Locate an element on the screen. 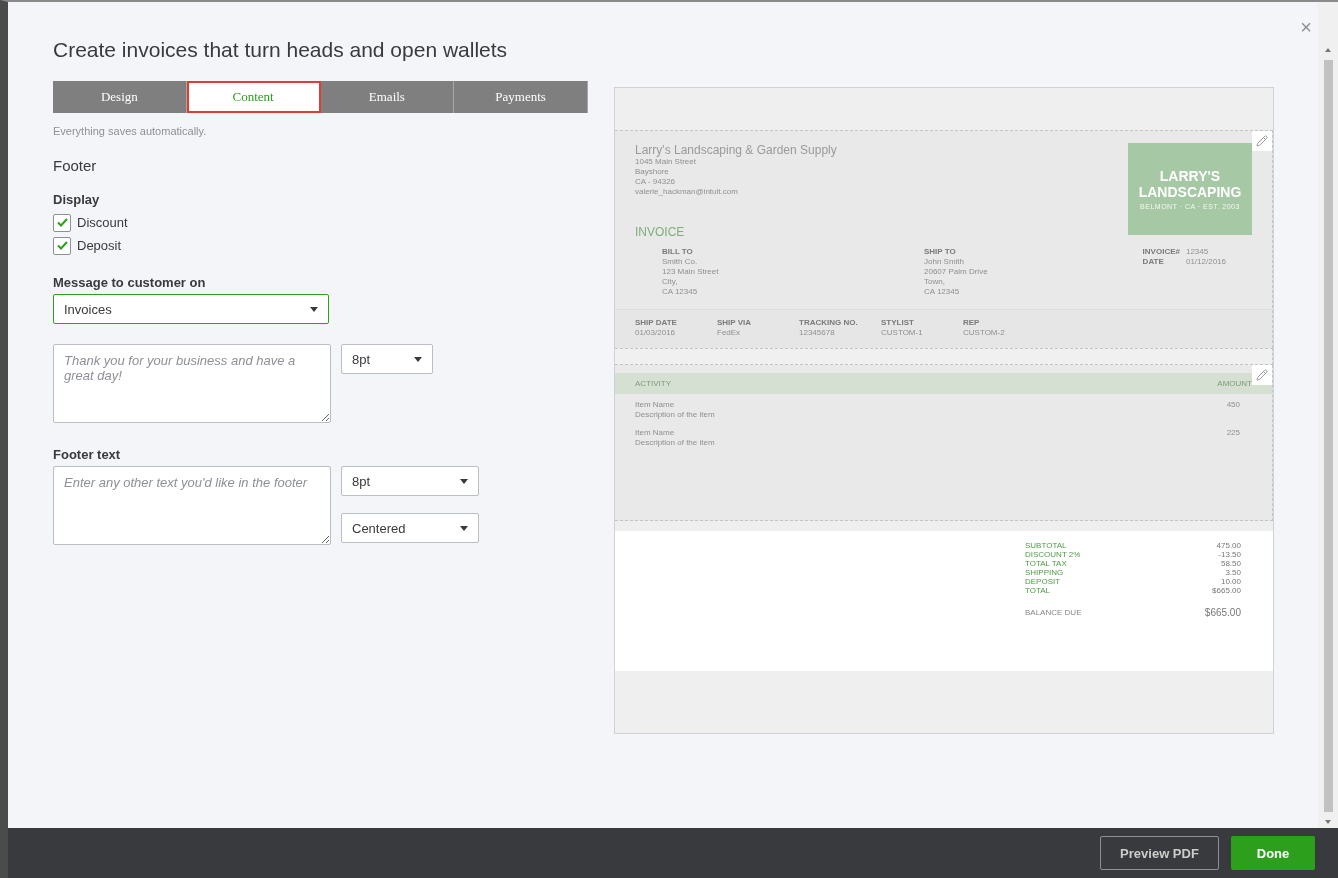 The image size is (1338, 878). alignment-dropdown: Centered is located at coordinates (410, 528).